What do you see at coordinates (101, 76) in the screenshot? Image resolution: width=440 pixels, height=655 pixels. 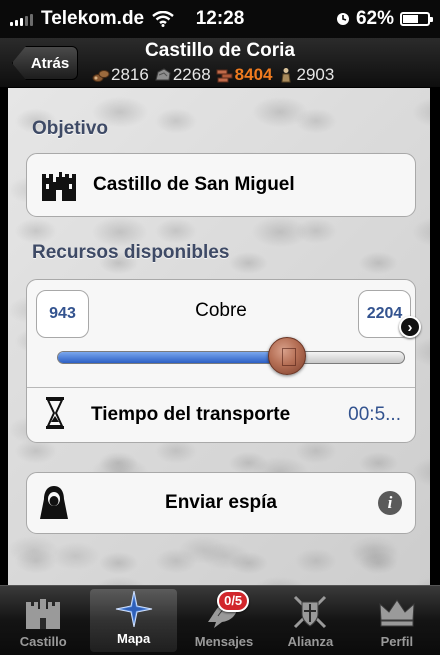 I see `wood-icon` at bounding box center [101, 76].